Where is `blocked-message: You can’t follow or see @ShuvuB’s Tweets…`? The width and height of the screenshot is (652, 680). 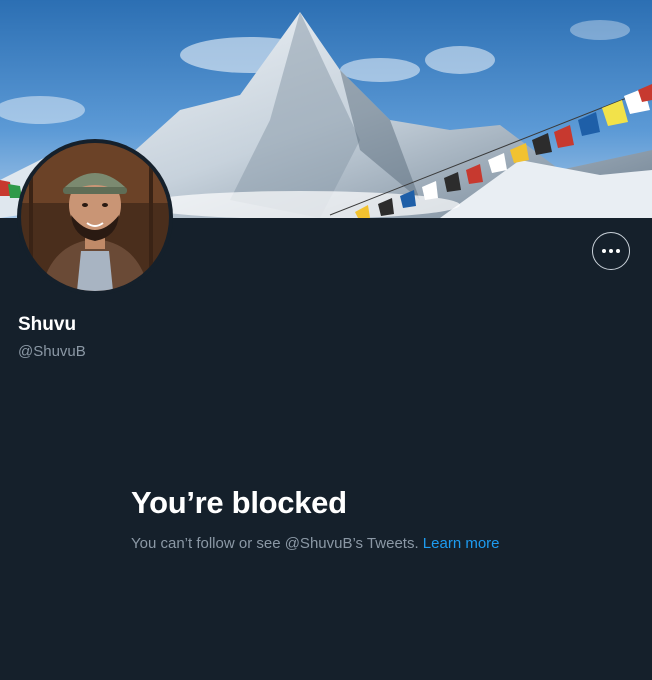
blocked-message: You can’t follow or see @ShuvuB’s Tweets… is located at coordinates (321, 544).